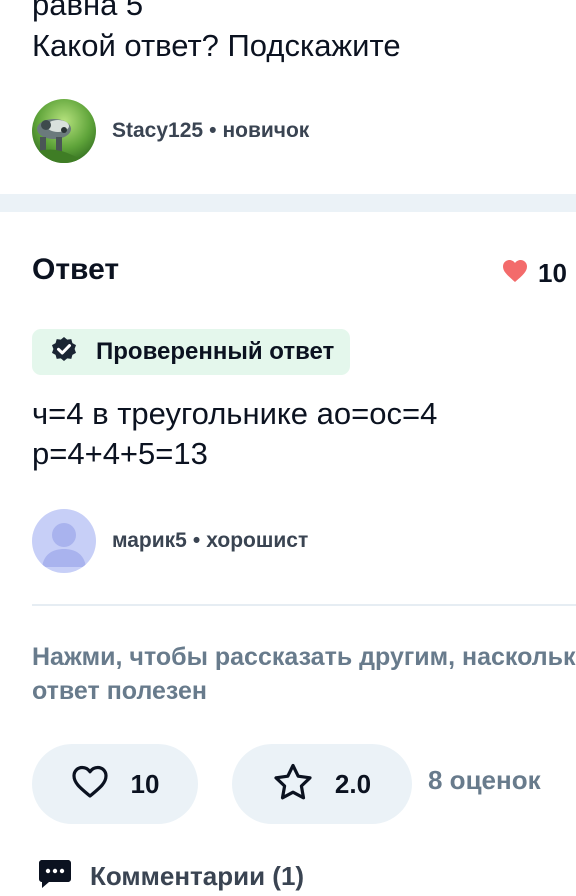 The image size is (576, 896). Describe the element at coordinates (235, 413) in the screenshot. I see `answer-line: ч=4 в треугольнике ао=ос=4` at that location.